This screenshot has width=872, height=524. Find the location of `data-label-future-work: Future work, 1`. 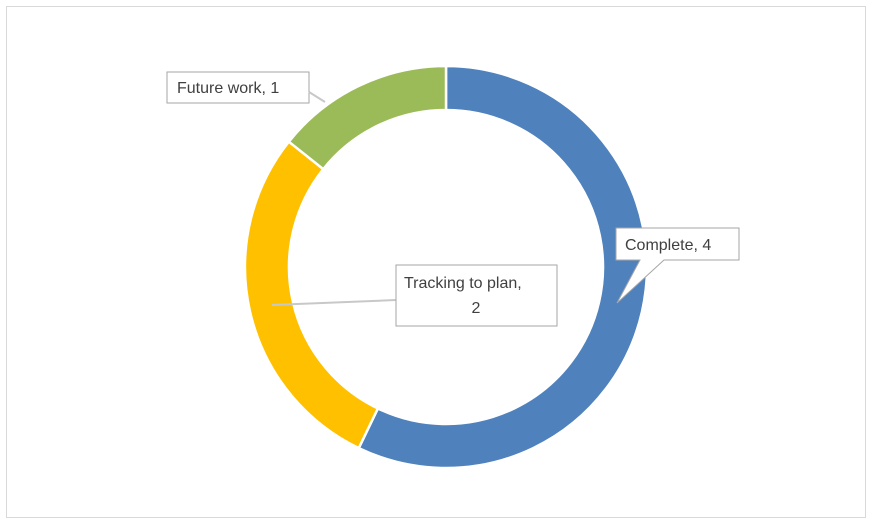

data-label-future-work: Future work, 1 is located at coordinates (246, 87).